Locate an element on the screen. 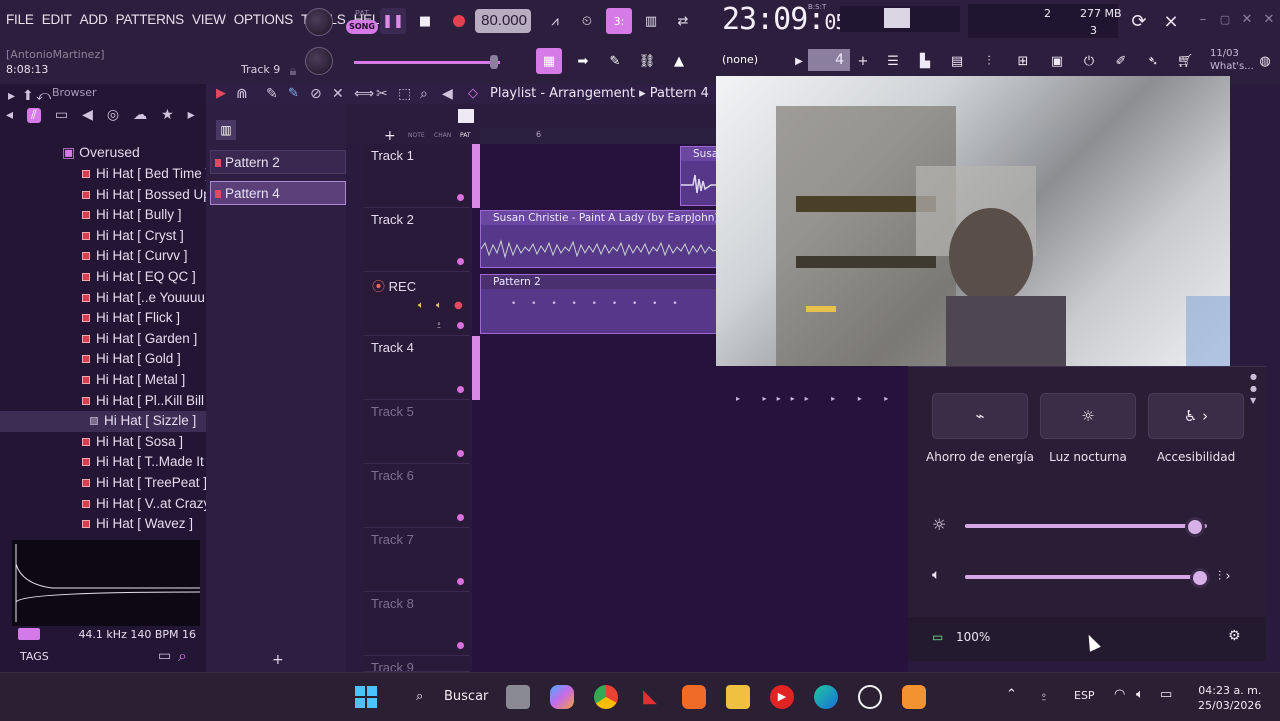 Image resolution: width=1280 pixels, height=721 pixels. media-player-icon: ▶ is located at coordinates (782, 697).